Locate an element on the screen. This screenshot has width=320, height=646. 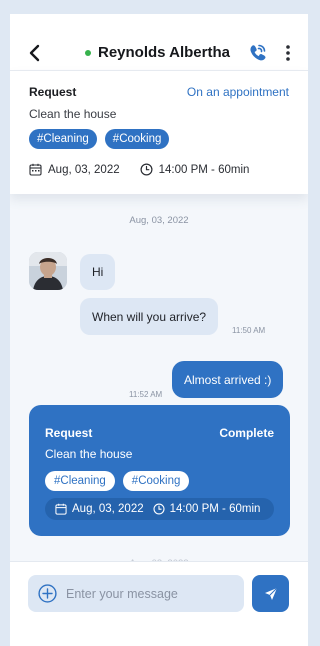
message-time: 11:50 AM is located at coordinates (249, 330).